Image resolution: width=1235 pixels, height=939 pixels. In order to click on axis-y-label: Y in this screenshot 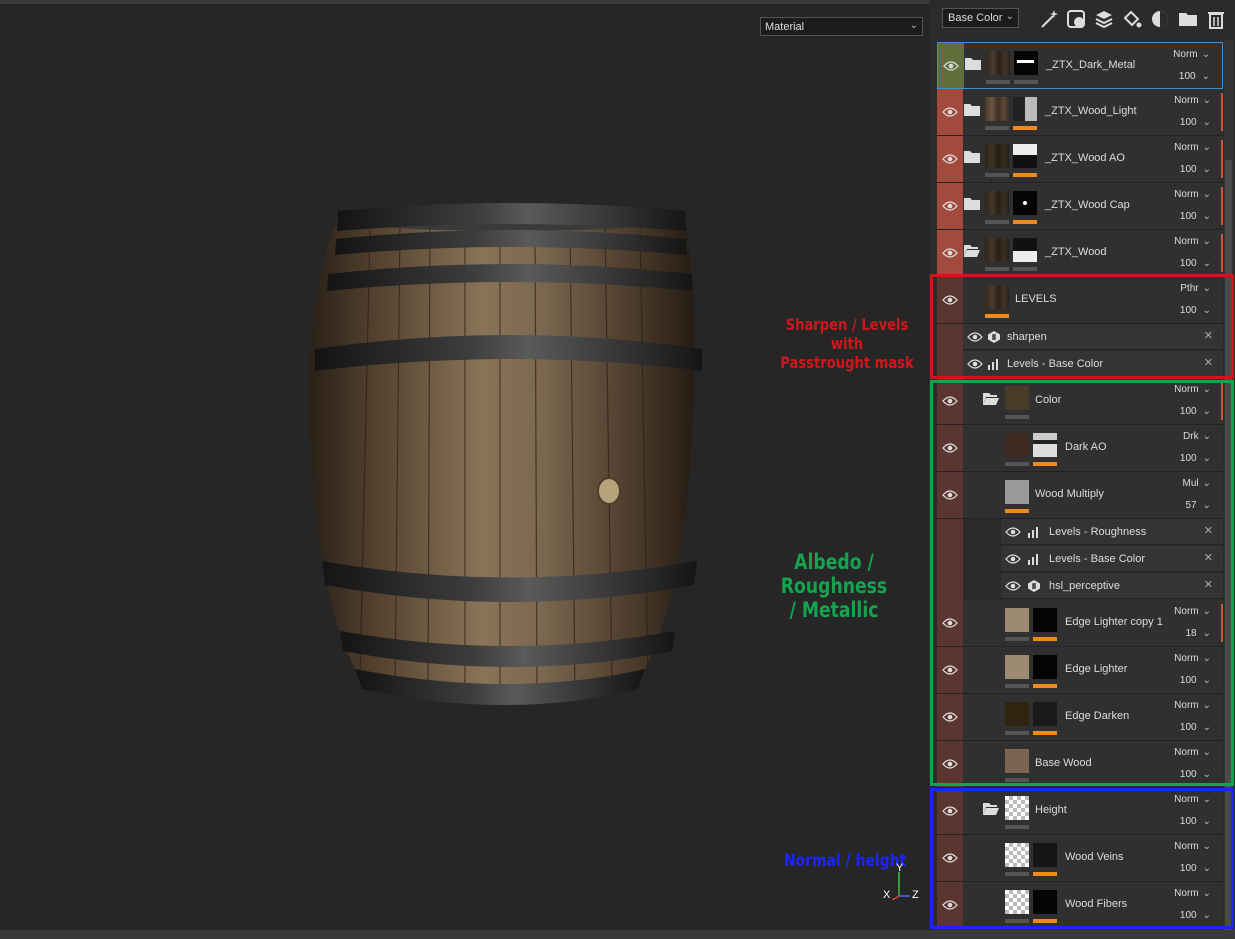, I will do `click(900, 868)`.